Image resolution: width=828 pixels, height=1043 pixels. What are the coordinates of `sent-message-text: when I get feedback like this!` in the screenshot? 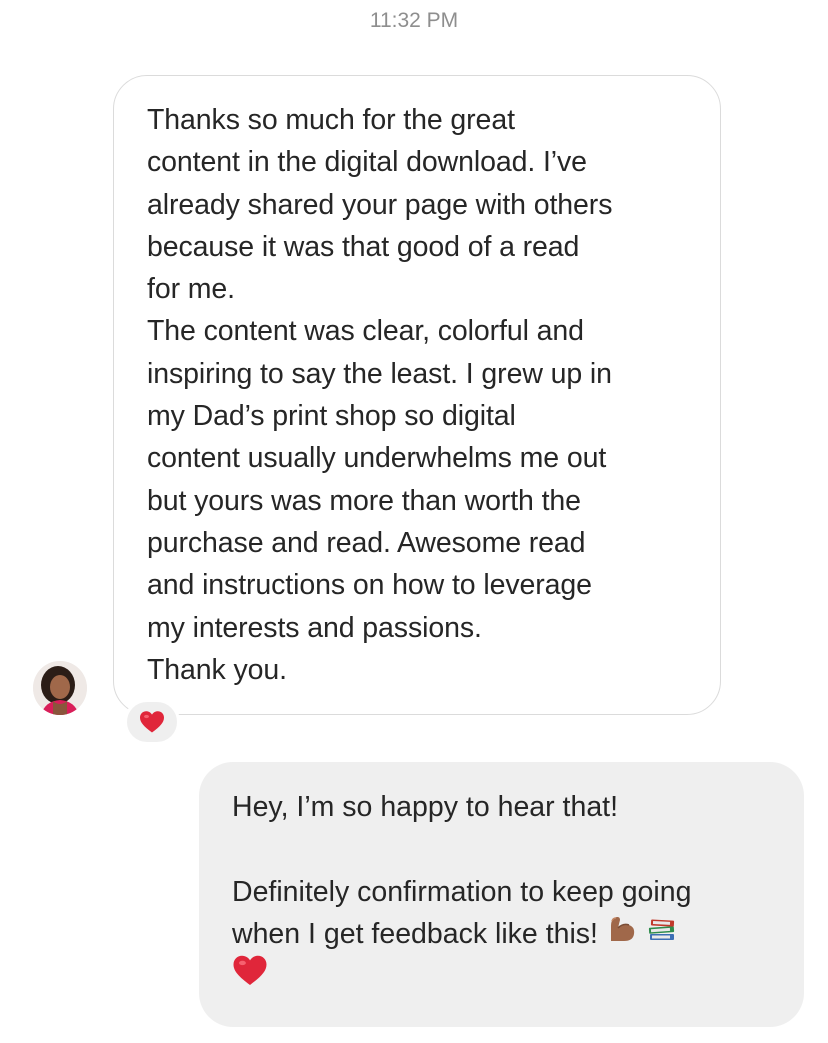 It's located at (415, 933).